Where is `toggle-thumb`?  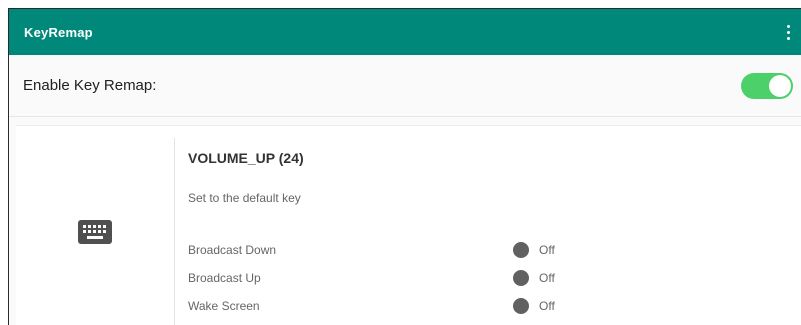
toggle-thumb is located at coordinates (780, 85).